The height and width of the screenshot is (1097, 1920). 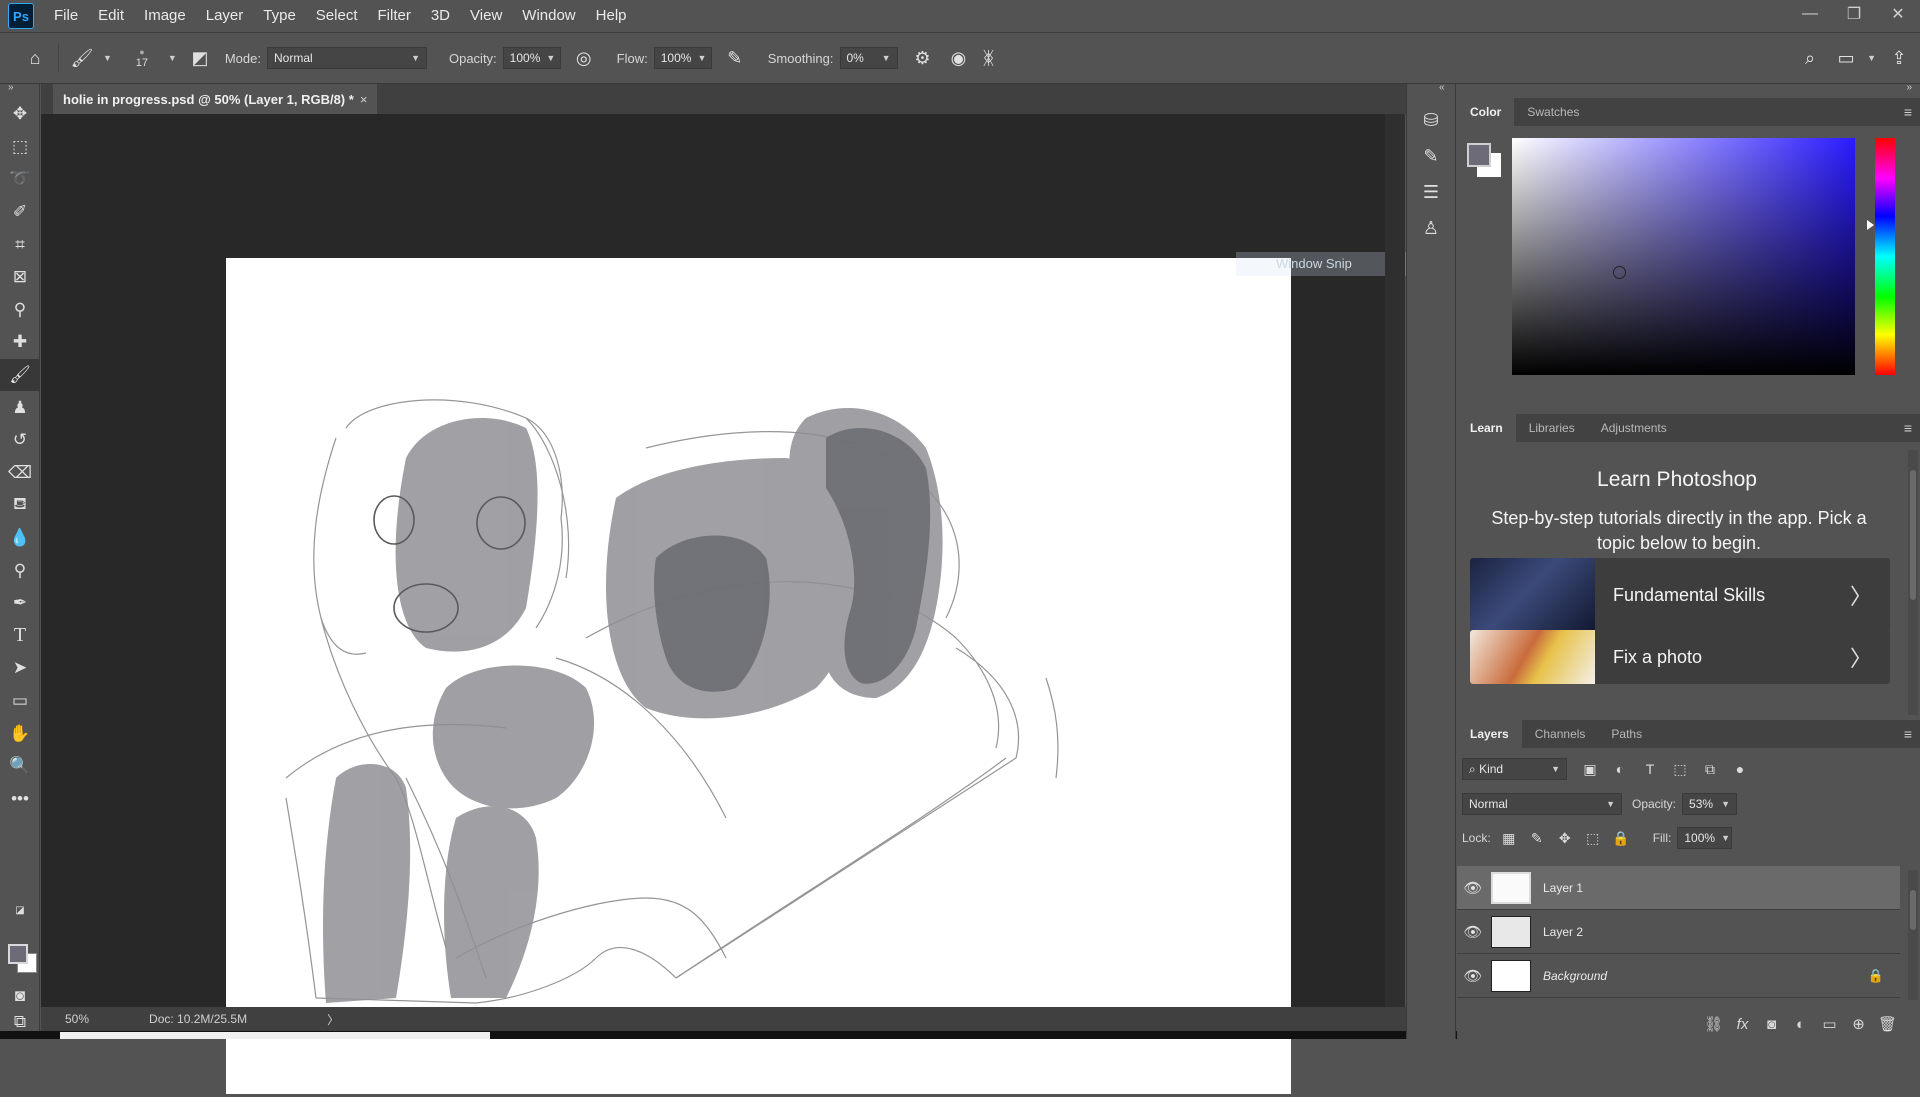 What do you see at coordinates (1678, 932) in the screenshot?
I see `layer-row-layer-2: 👁 Layer 2` at bounding box center [1678, 932].